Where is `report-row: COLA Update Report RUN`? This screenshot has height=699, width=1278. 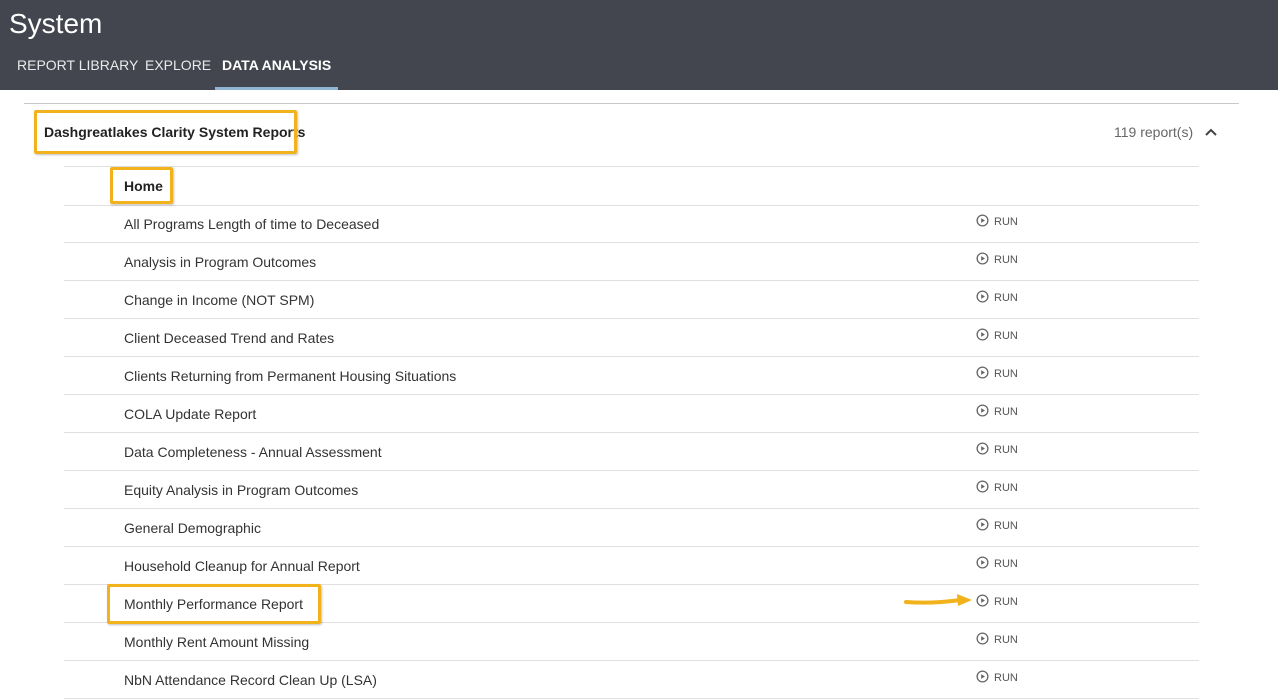
report-row: COLA Update Report RUN is located at coordinates (631, 414).